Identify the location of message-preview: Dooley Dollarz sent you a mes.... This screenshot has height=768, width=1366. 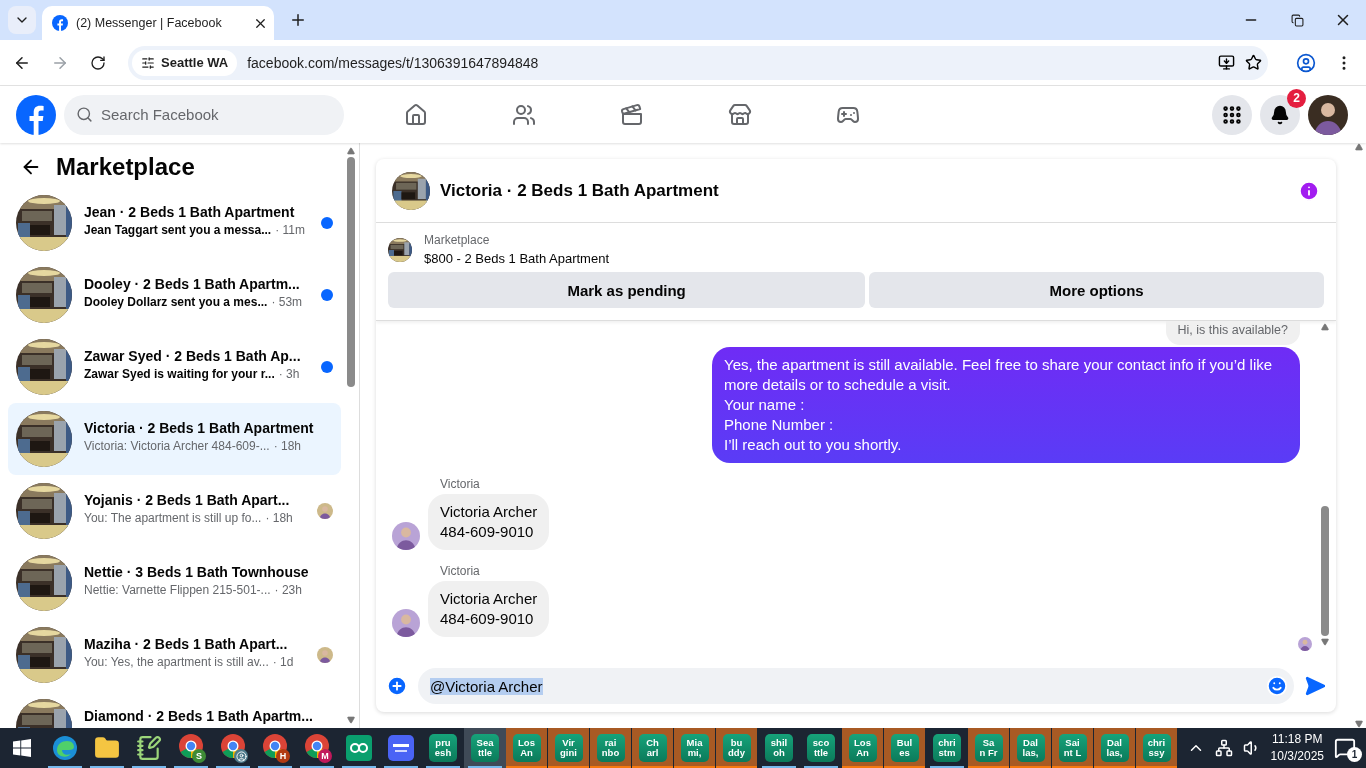
(176, 302).